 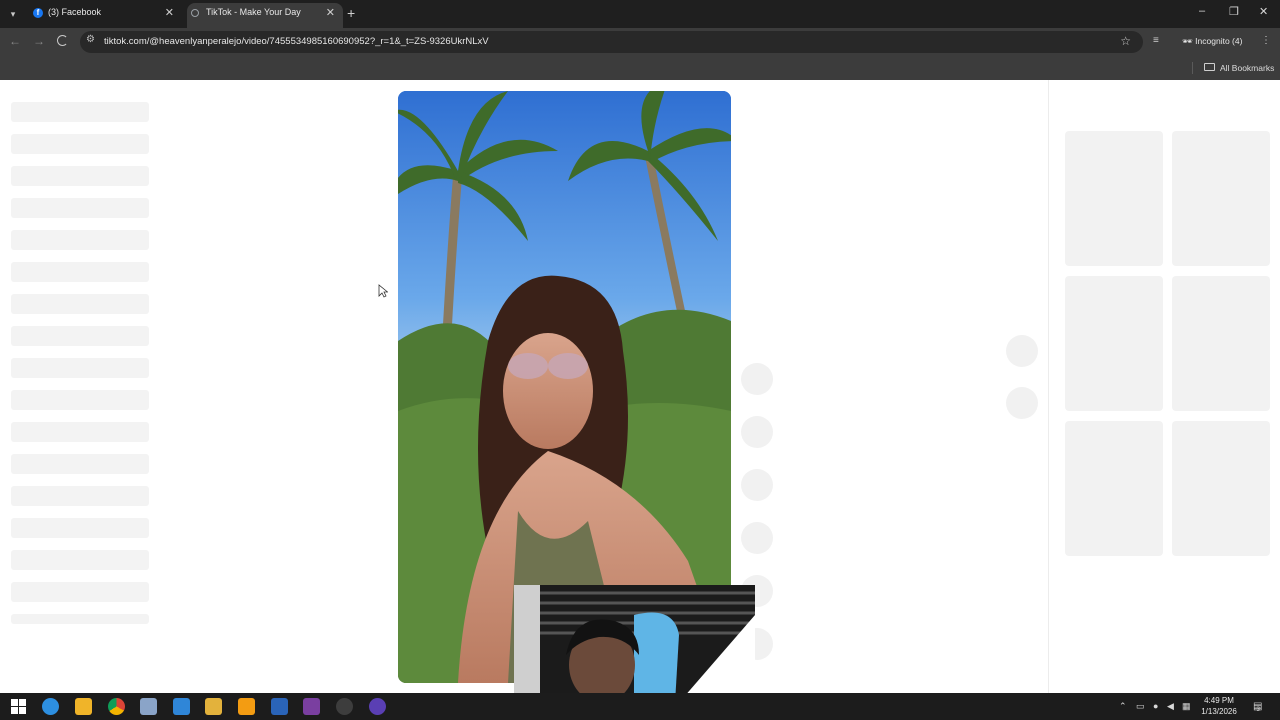 What do you see at coordinates (181, 706) in the screenshot?
I see `vscode-icon` at bounding box center [181, 706].